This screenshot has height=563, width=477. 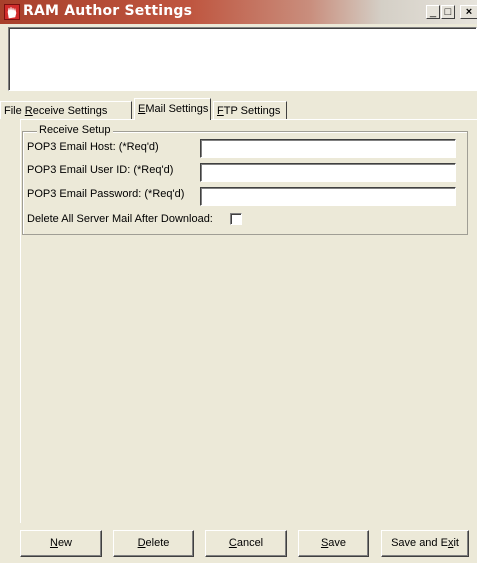 What do you see at coordinates (448, 12) in the screenshot?
I see `maximize-button: □` at bounding box center [448, 12].